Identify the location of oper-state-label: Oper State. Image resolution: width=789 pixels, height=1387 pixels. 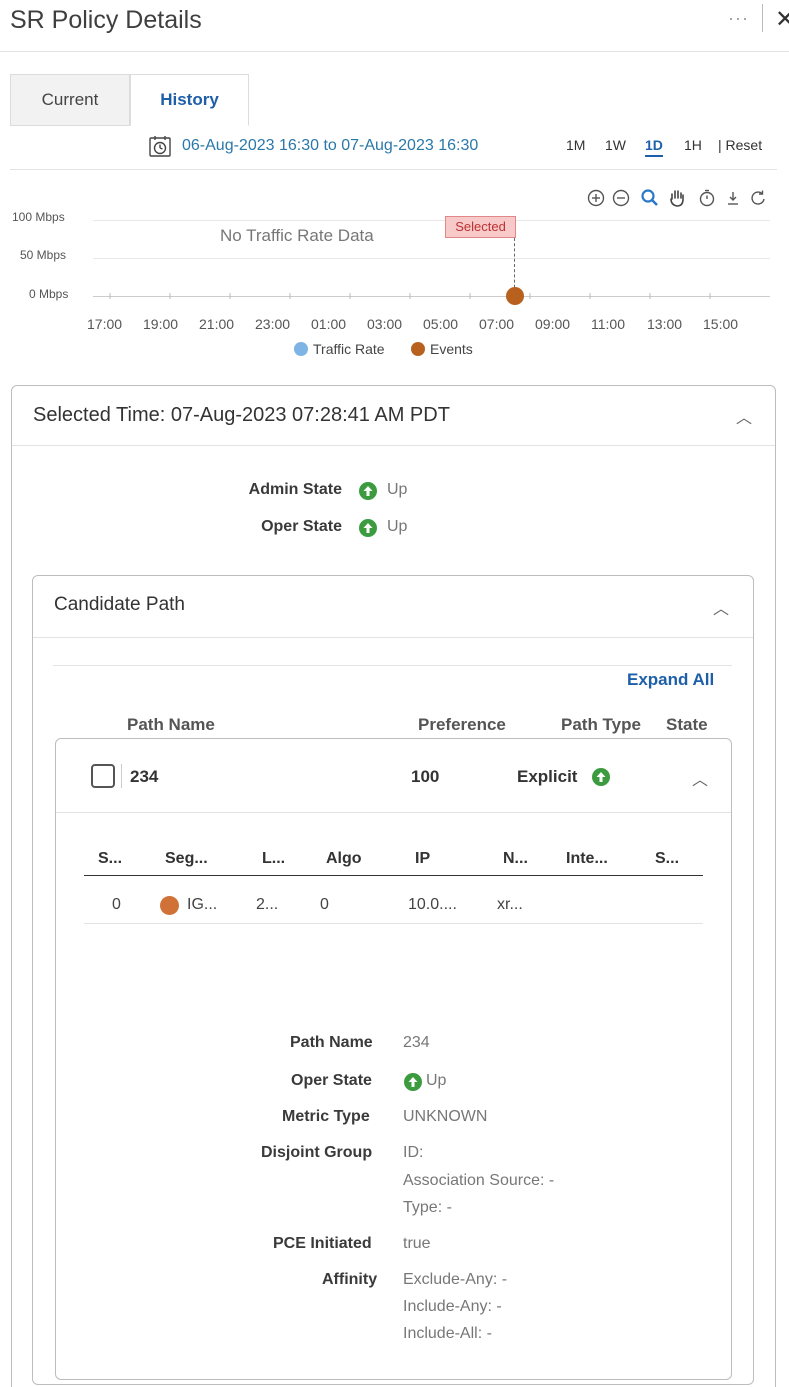
(301, 526).